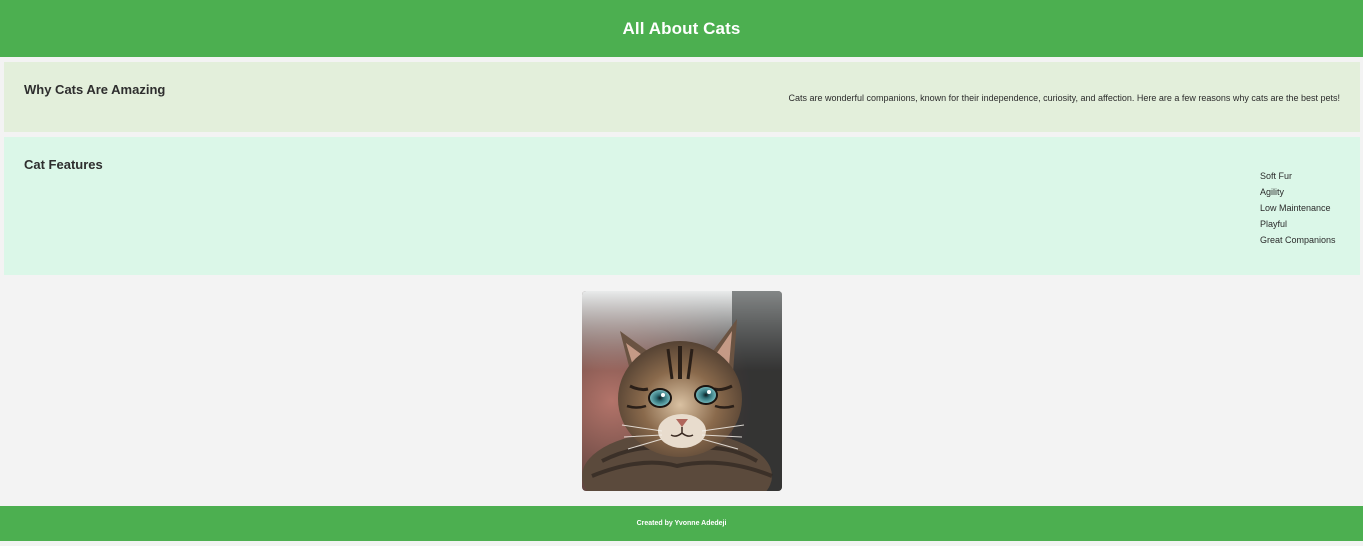 Image resolution: width=1363 pixels, height=546 pixels. I want to click on feature-item-agility: Agility, so click(1272, 192).